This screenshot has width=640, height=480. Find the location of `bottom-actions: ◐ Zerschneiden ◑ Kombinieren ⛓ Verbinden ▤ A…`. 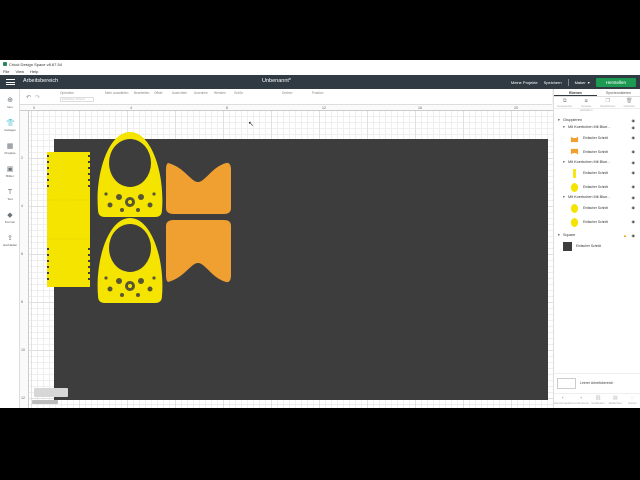

bottom-actions: ◐ Zerschneiden ◑ Kombinieren ⛓ Verbinden ▤ A… is located at coordinates (597, 400).